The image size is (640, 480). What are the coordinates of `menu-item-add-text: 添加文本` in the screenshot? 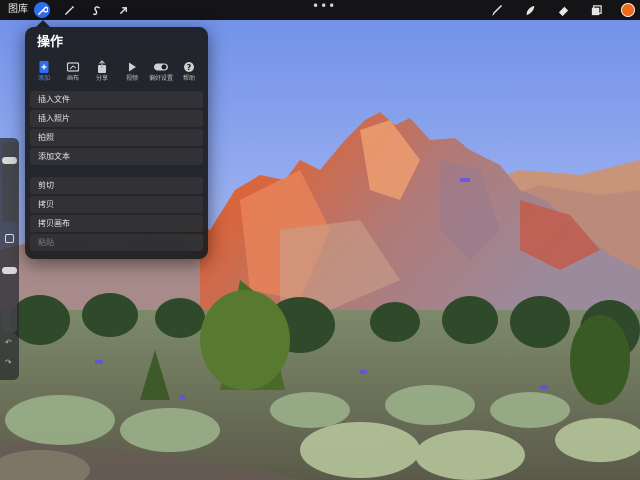 It's located at (116, 156).